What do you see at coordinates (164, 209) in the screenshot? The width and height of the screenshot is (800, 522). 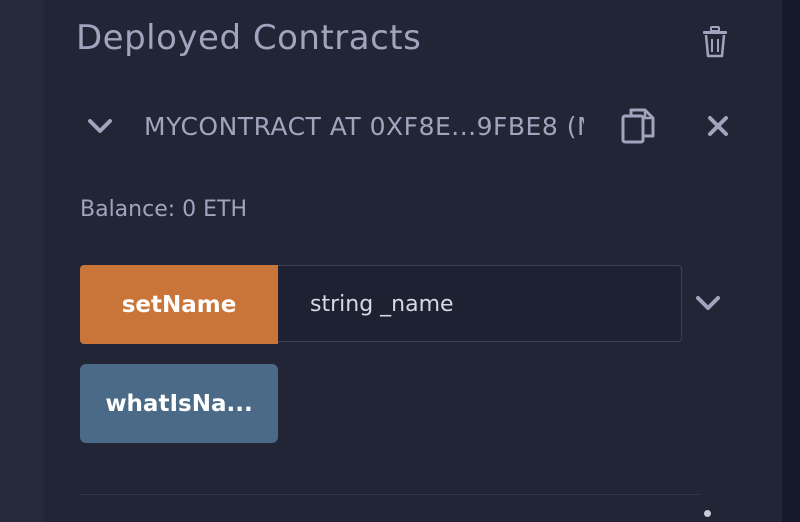 I see `balance-label: Balance: 0 ETH` at bounding box center [164, 209].